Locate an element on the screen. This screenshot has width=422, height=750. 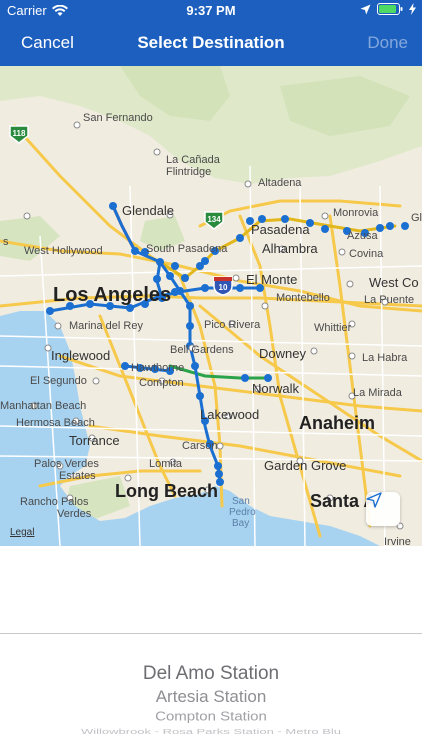
interstate-shield-10-icon: 10 is located at coordinates (223, 286).